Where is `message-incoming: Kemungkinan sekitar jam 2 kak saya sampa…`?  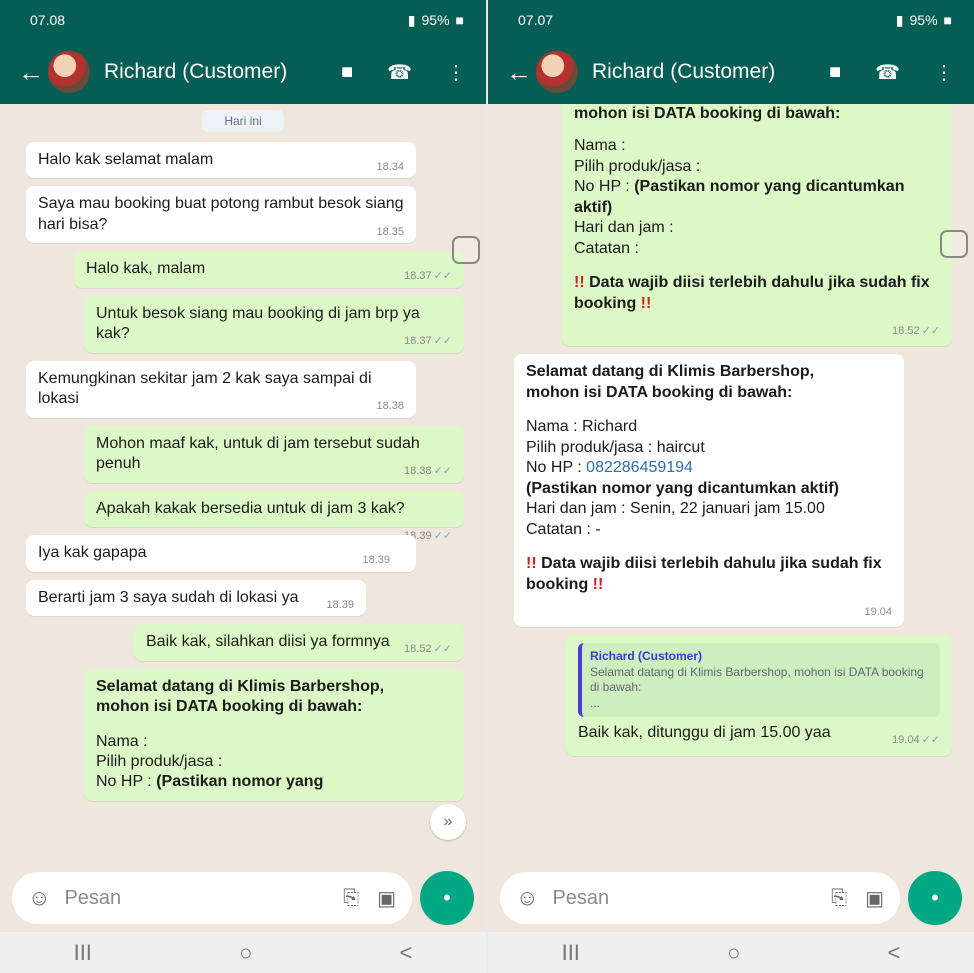 message-incoming: Kemungkinan sekitar jam 2 kak saya sampa… is located at coordinates (221, 389).